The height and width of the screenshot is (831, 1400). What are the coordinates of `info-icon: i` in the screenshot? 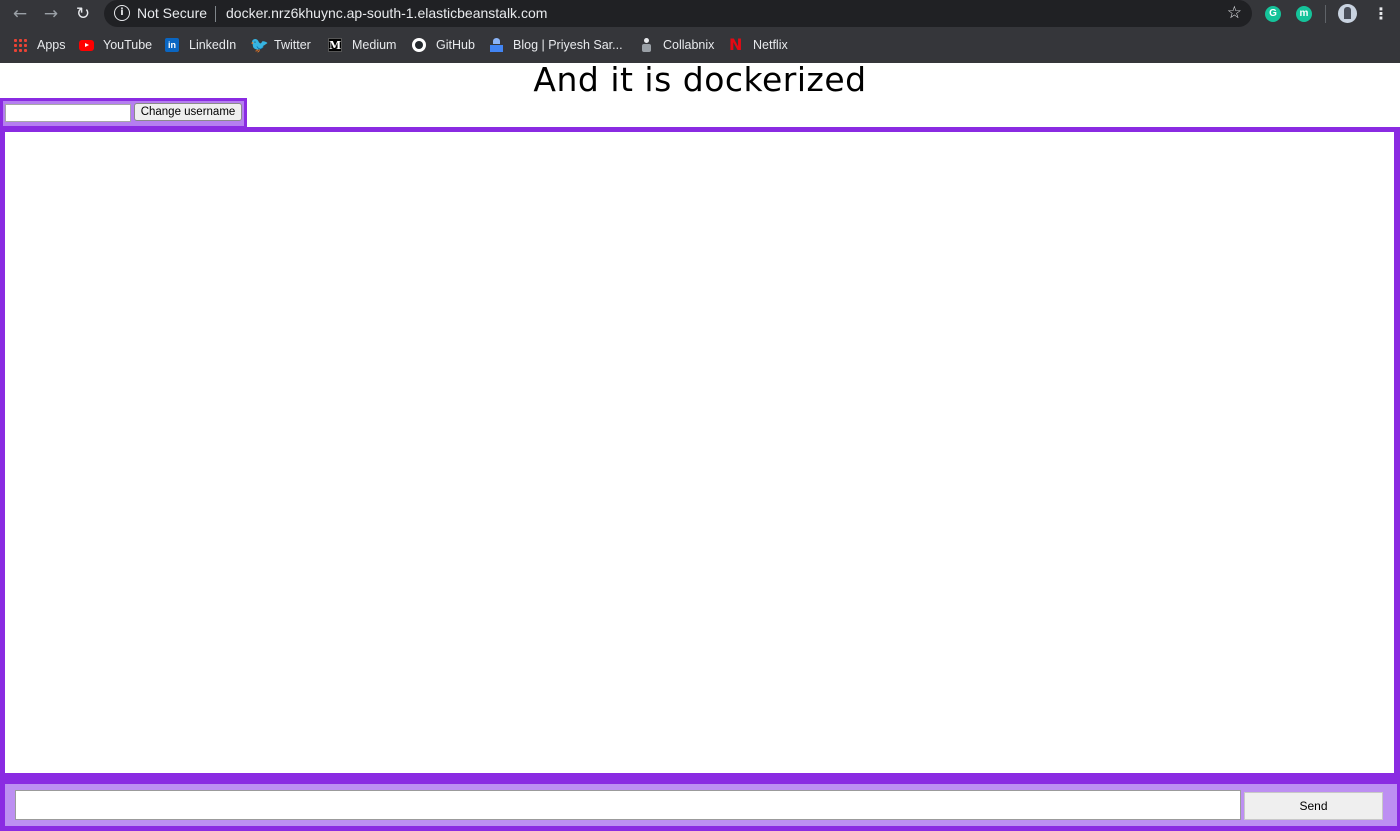 It's located at (122, 13).